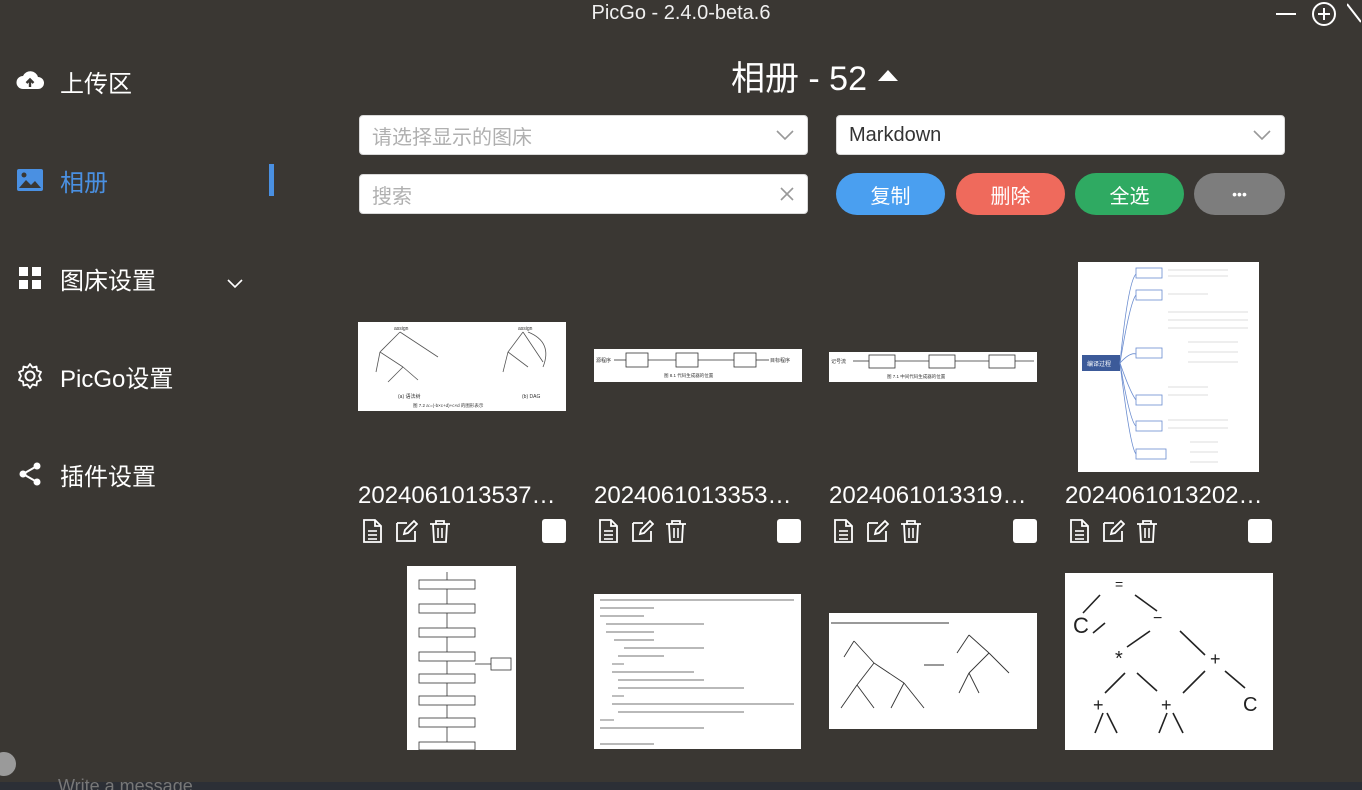 The image size is (1362, 790). Describe the element at coordinates (799, 78) in the screenshot. I see `page-title: 相册 - 52` at that location.